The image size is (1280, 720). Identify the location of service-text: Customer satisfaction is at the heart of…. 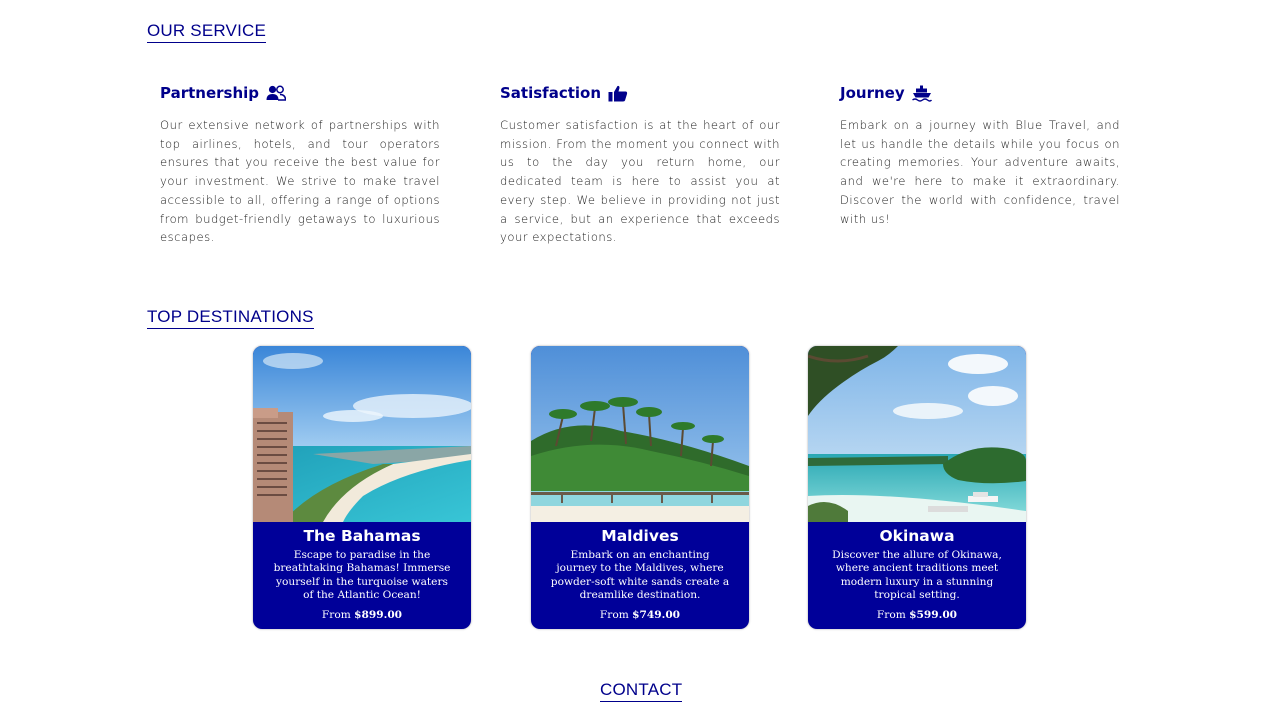
(640, 181).